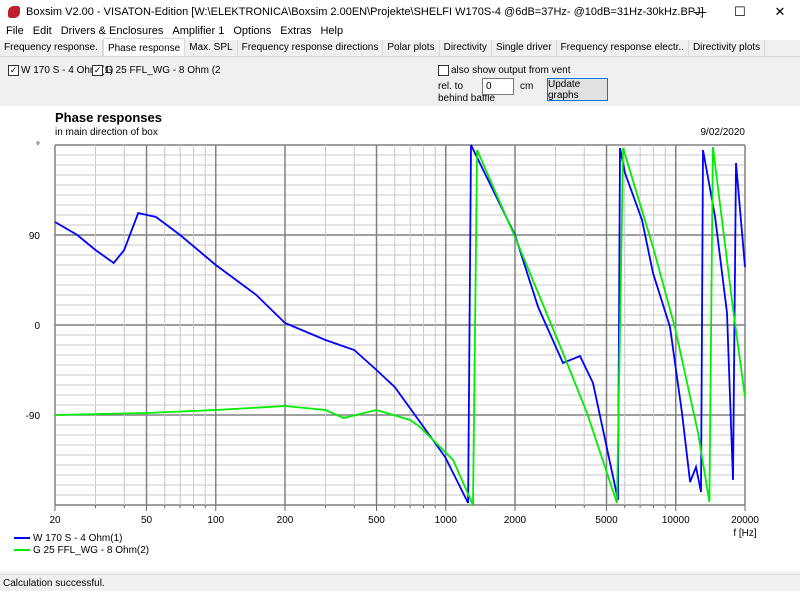 The height and width of the screenshot is (591, 800). Describe the element at coordinates (252, 31) in the screenshot. I see `menu-options: Options` at that location.